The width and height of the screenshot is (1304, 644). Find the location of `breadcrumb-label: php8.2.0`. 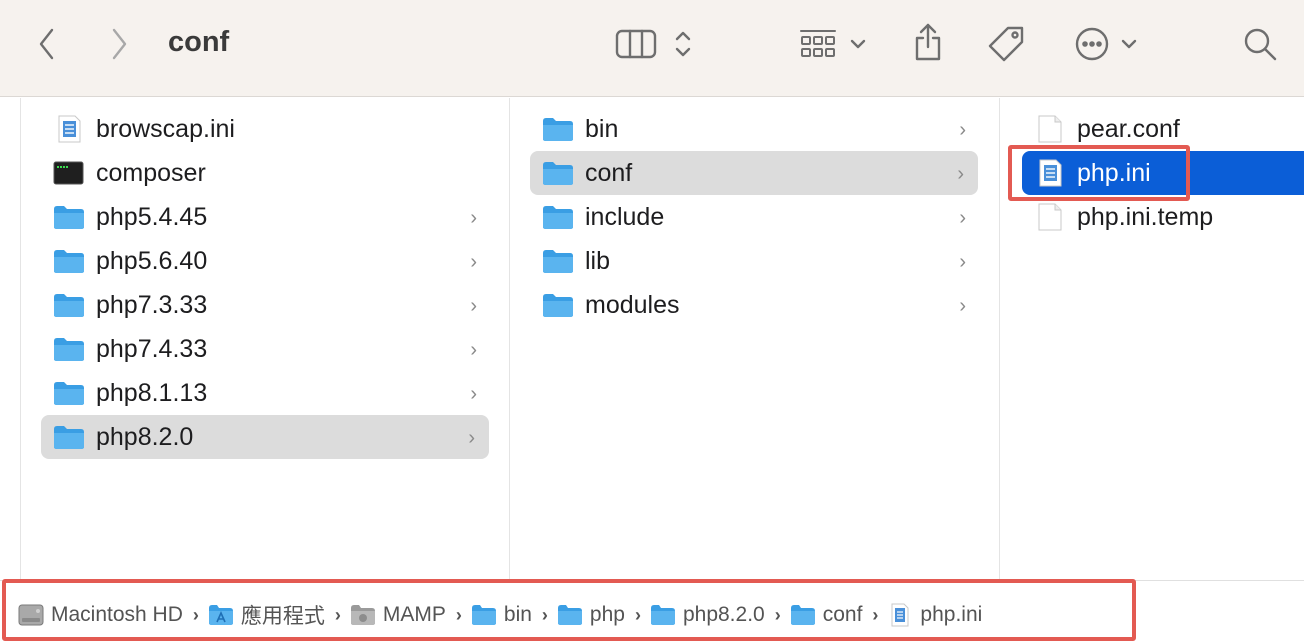

breadcrumb-label: php8.2.0 is located at coordinates (723, 614).